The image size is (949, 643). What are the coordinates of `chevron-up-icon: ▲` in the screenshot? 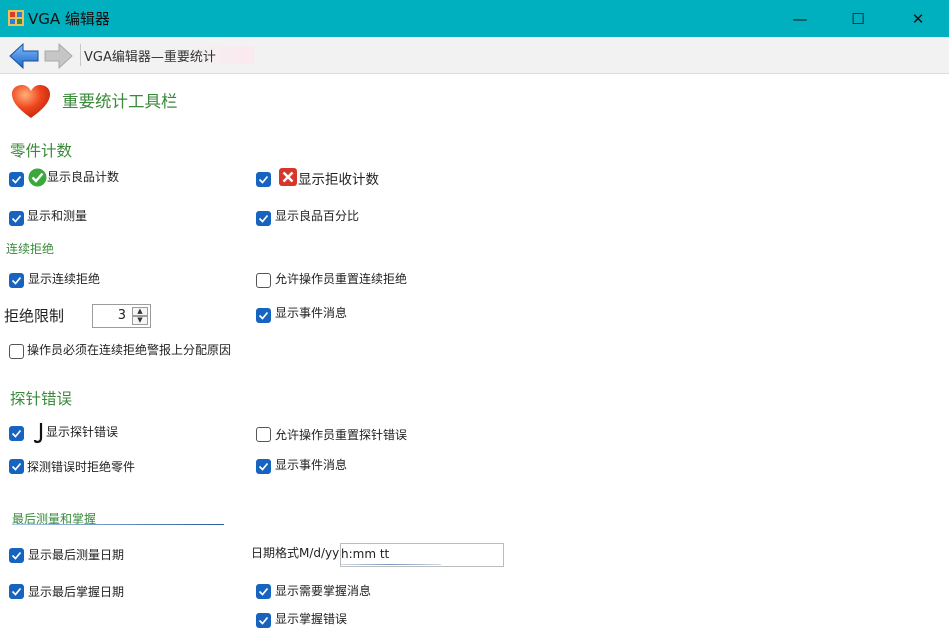 It's located at (140, 311).